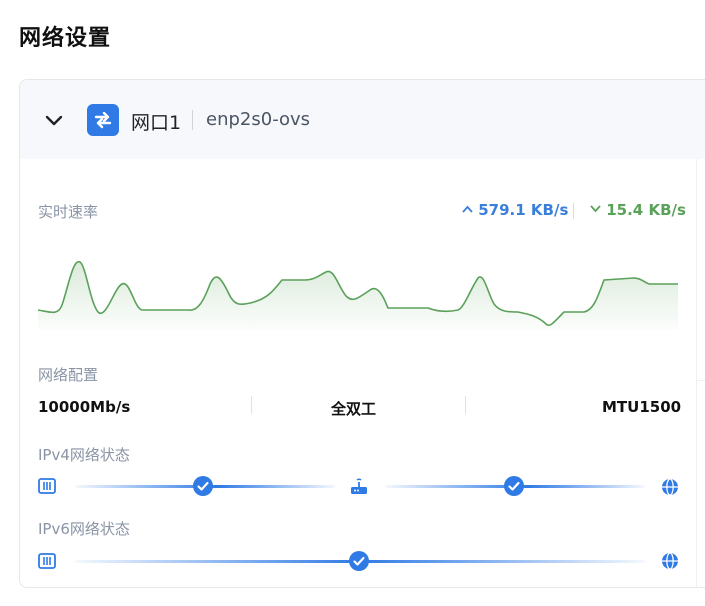 The height and width of the screenshot is (606, 705). Describe the element at coordinates (84, 529) in the screenshot. I see `ipv6-status-label: IPv6网络状态` at that location.